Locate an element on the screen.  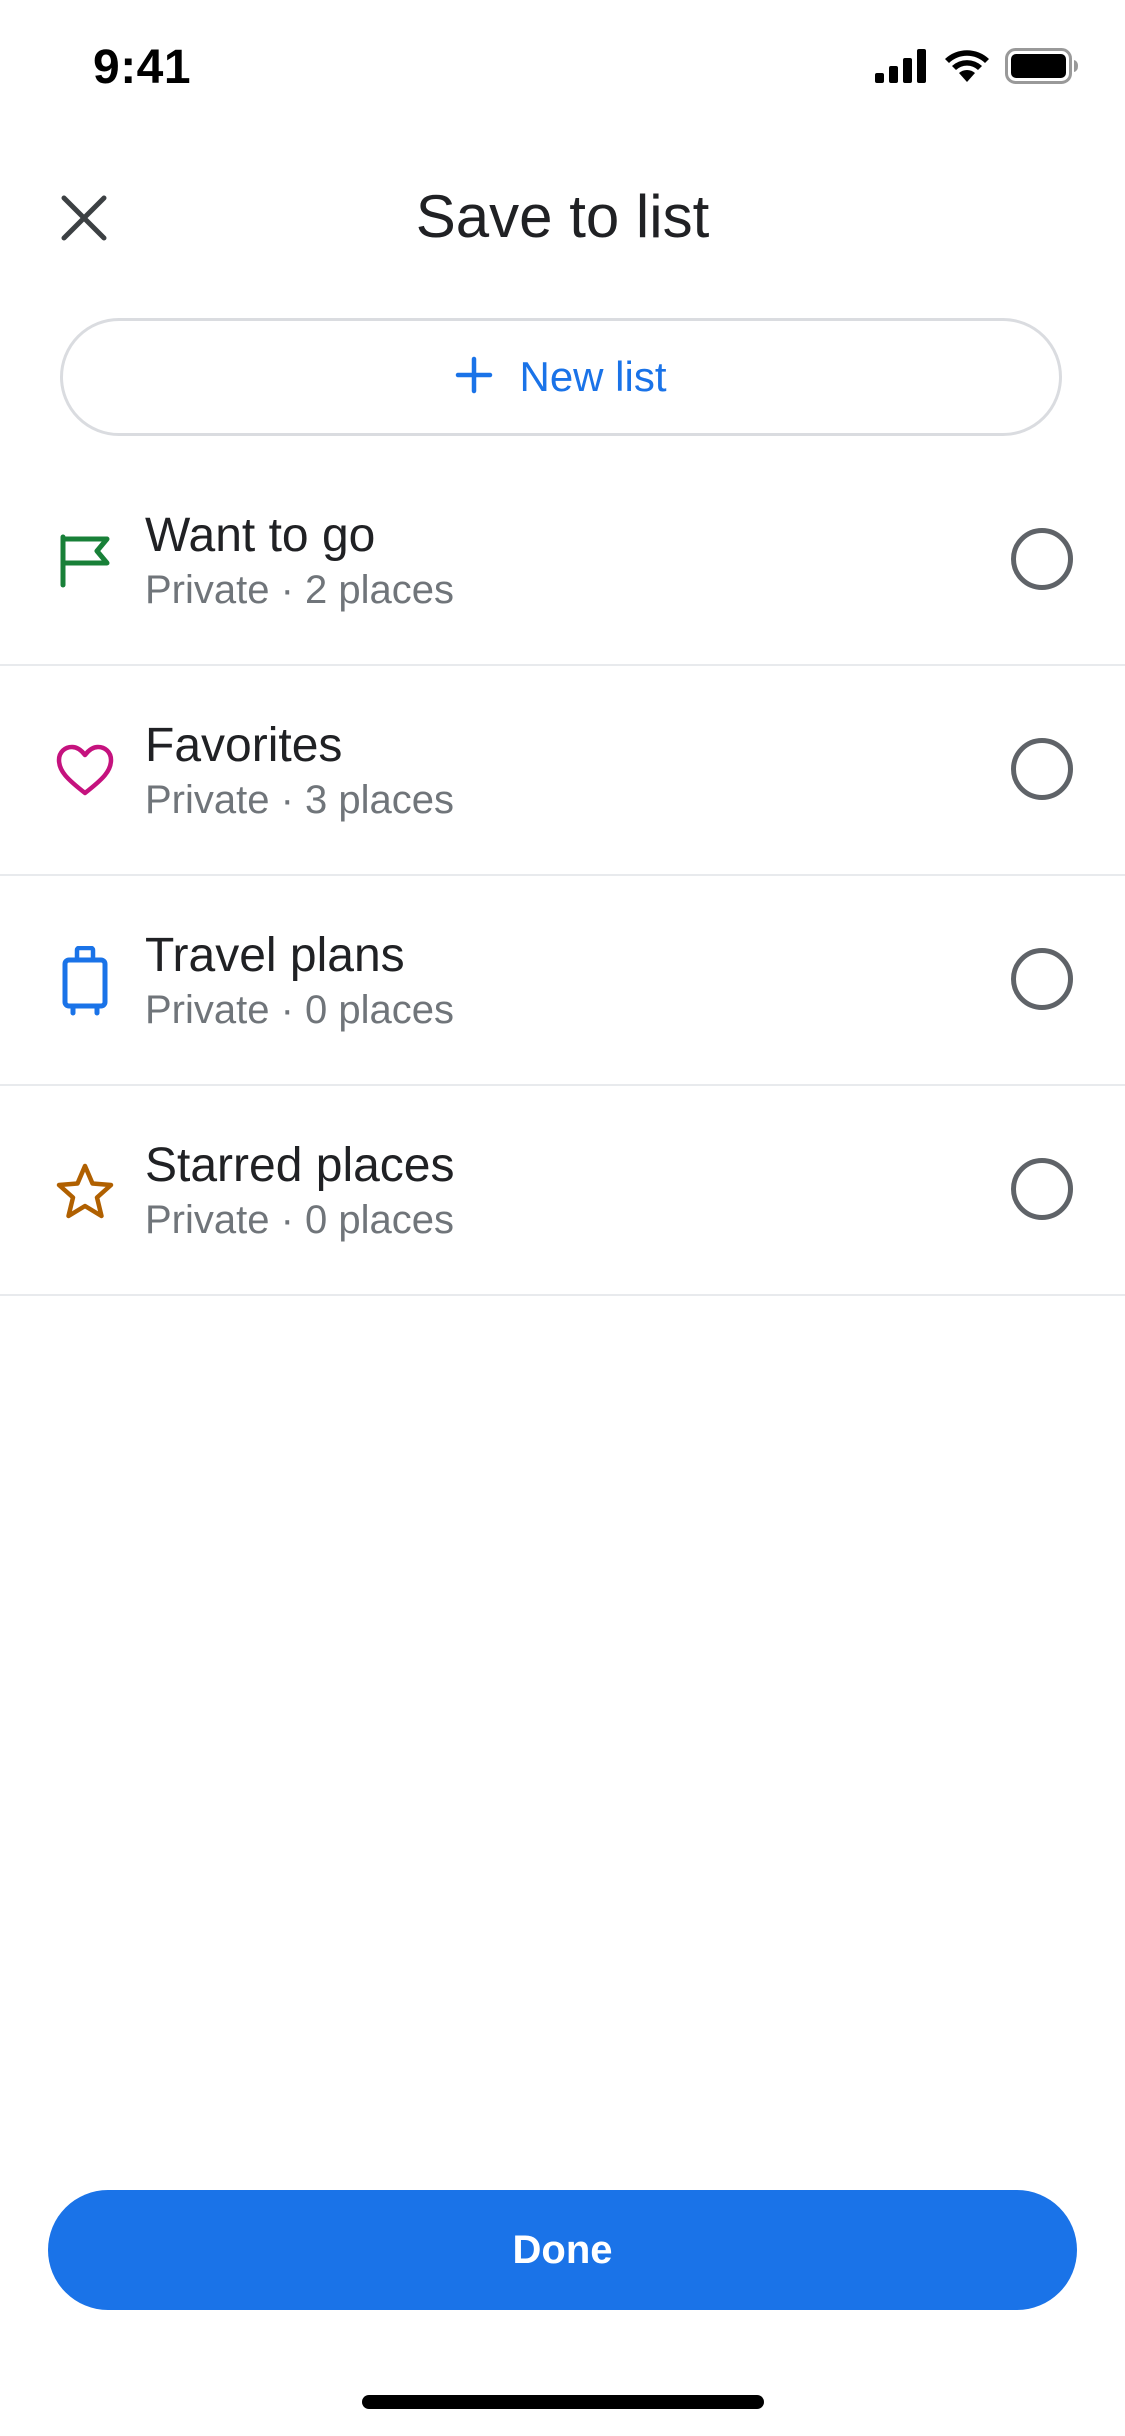
list-item-starred-places: Starred places Private · 0 places is located at coordinates (562, 1191).